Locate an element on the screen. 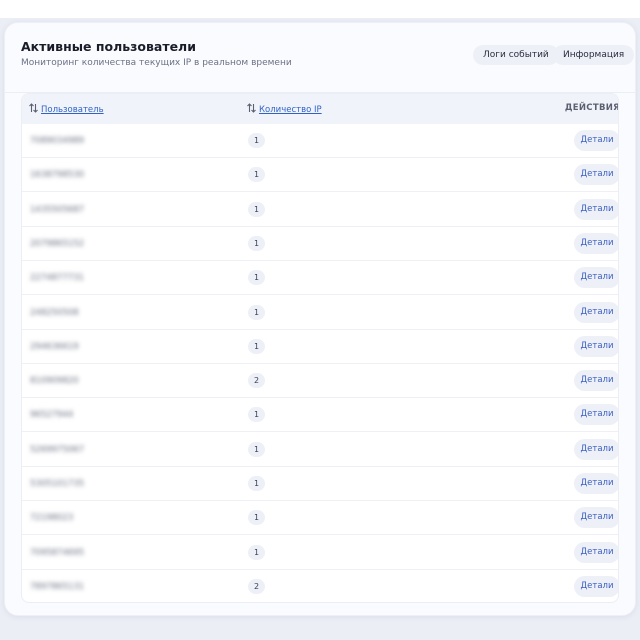 The height and width of the screenshot is (640, 640). user-id-cell: 7089034989 is located at coordinates (57, 141).